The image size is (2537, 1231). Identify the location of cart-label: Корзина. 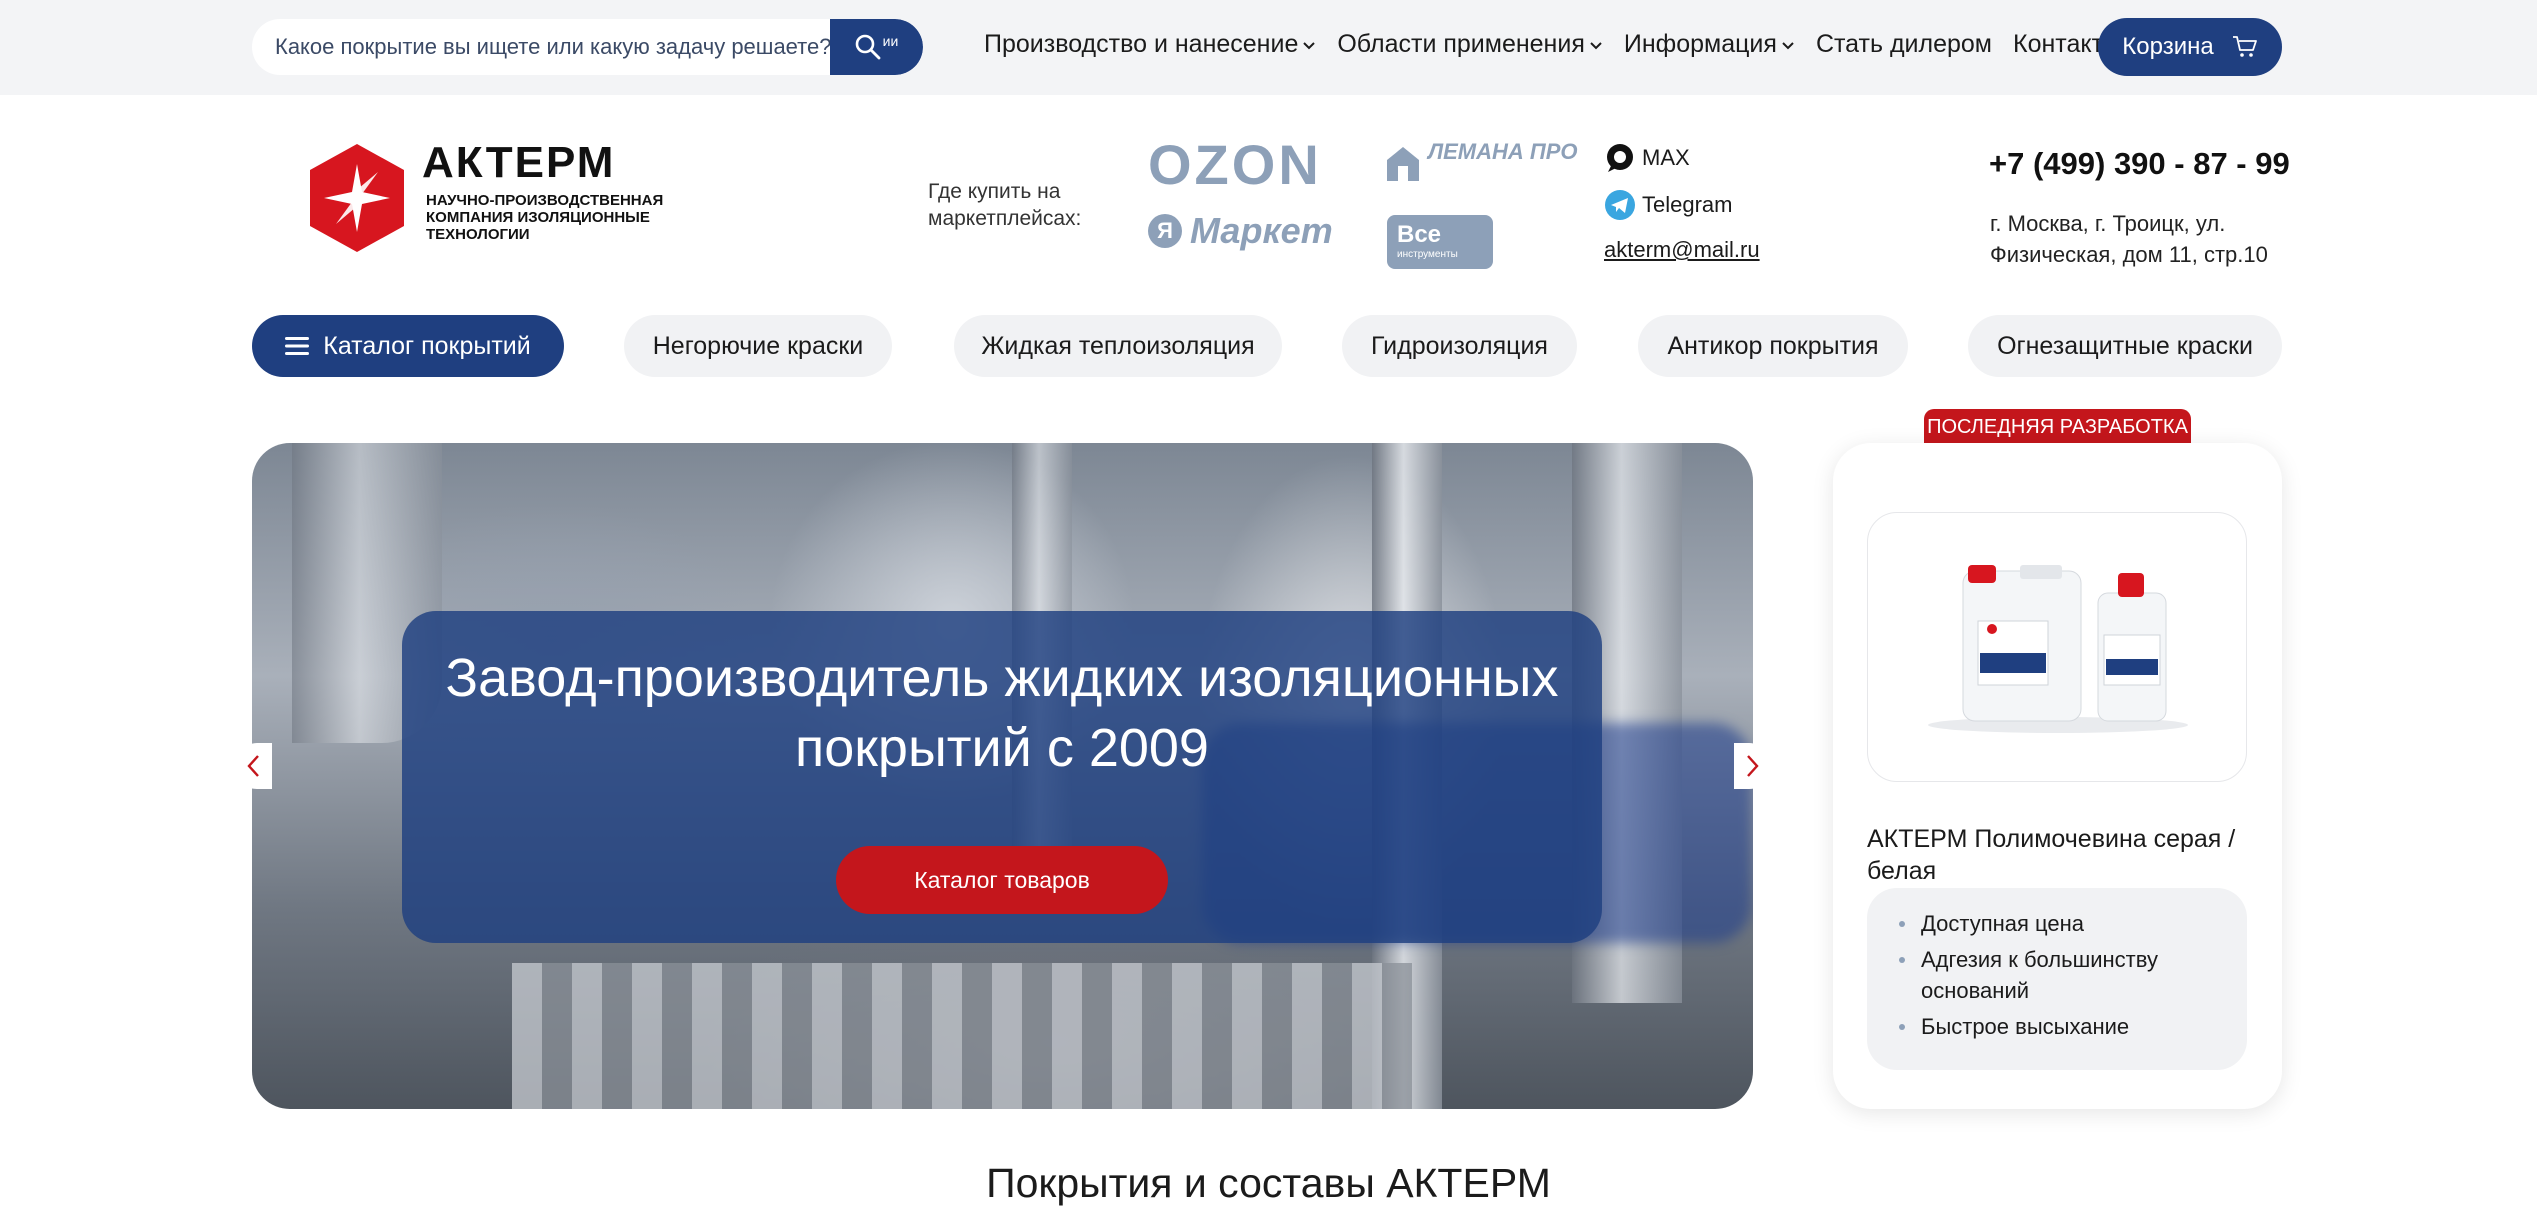
(2168, 46).